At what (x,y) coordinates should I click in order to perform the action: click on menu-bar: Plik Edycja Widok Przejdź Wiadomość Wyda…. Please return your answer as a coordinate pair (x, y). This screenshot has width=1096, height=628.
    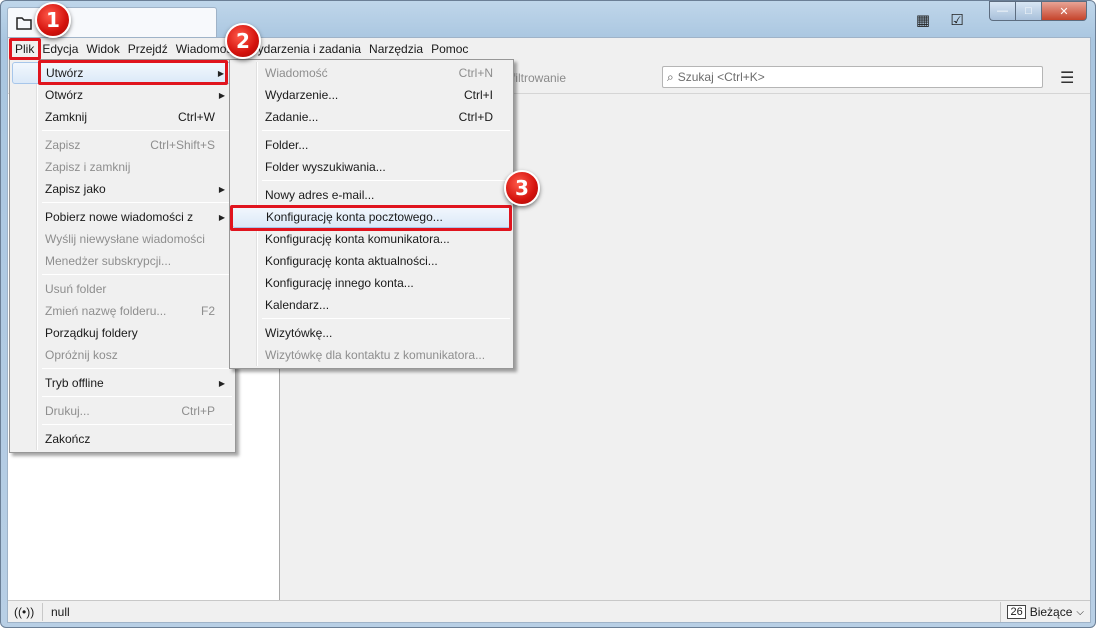
    Looking at the image, I should click on (549, 49).